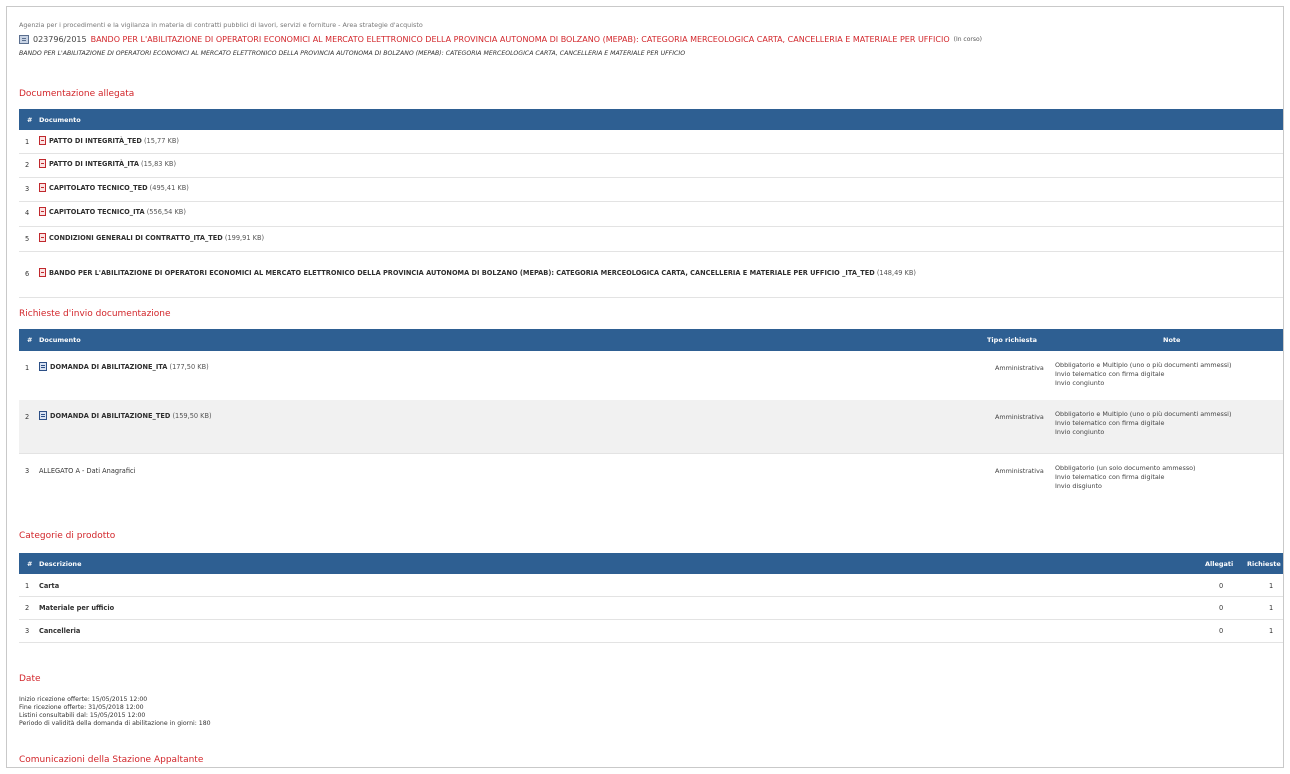 The height and width of the screenshot is (774, 1290). Describe the element at coordinates (94, 164) in the screenshot. I see `document-name: PATTO DI INTEGRITÀ_ITA` at that location.